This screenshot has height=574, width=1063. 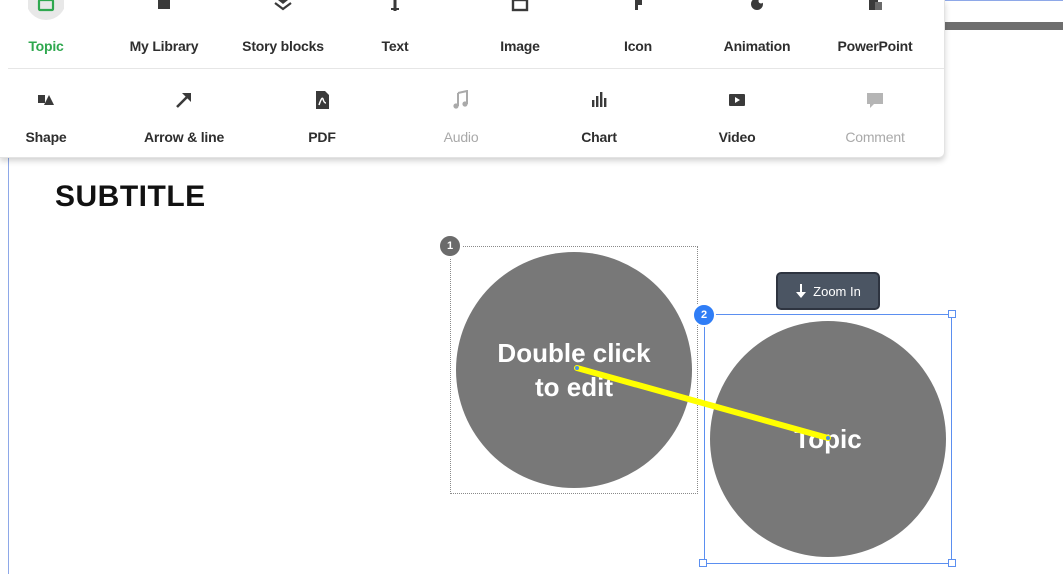 What do you see at coordinates (875, 30) in the screenshot?
I see `powerpoint-tool-button: PowerPoint` at bounding box center [875, 30].